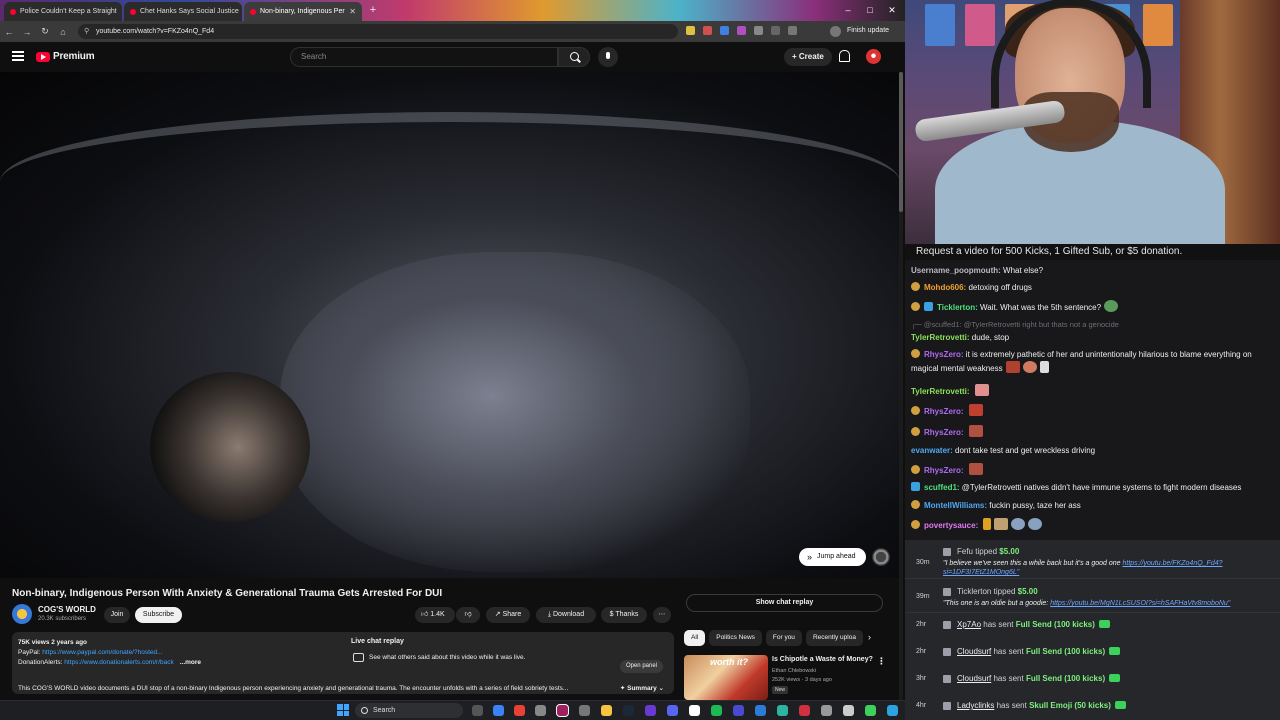  Describe the element at coordinates (373, 10) in the screenshot. I see `new-tab-button: +` at that location.